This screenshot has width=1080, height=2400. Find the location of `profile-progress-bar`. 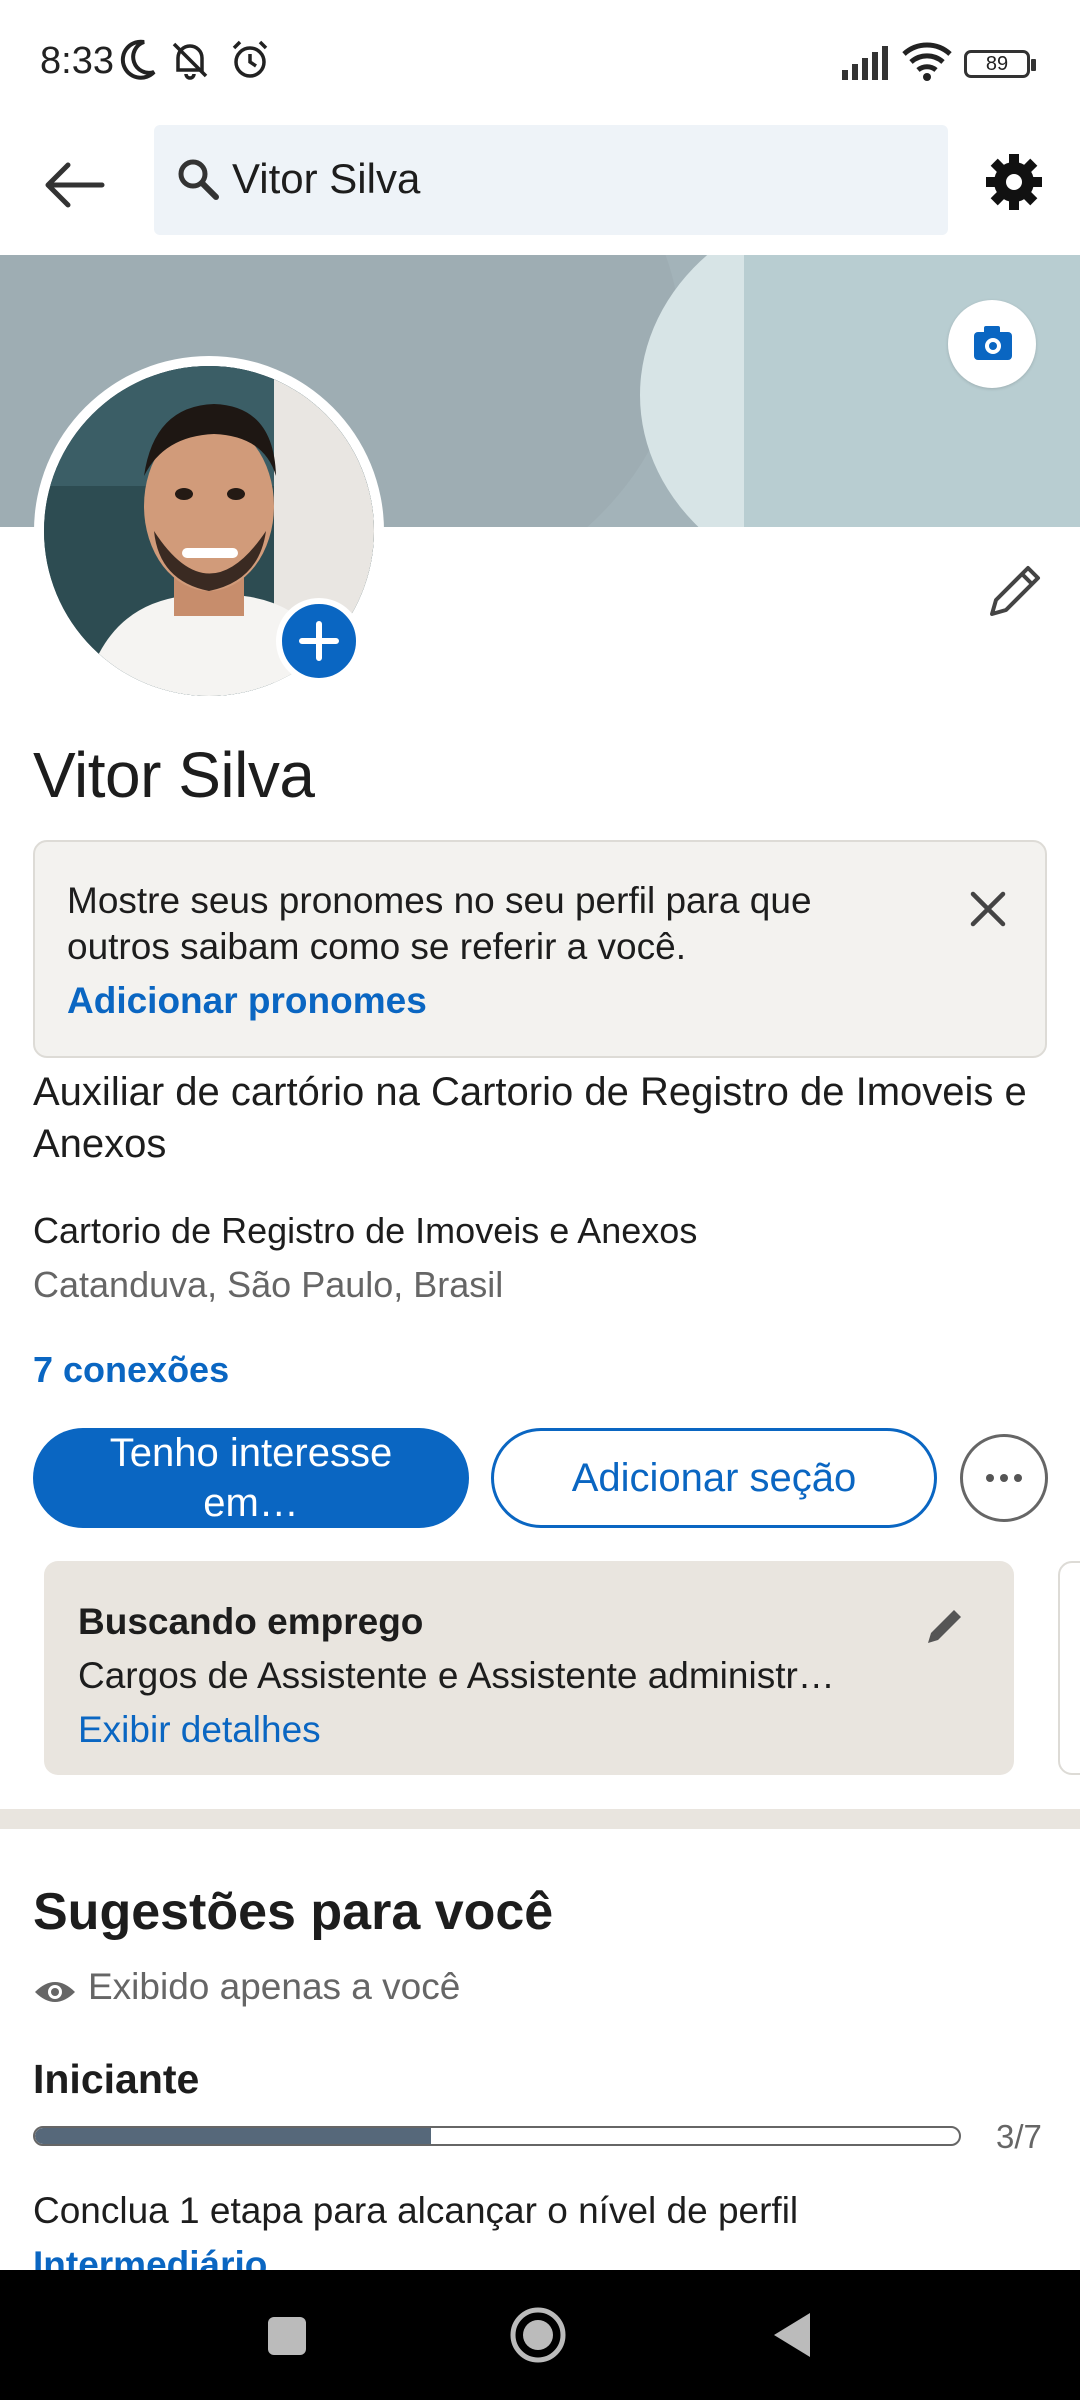

profile-progress-bar is located at coordinates (497, 2136).